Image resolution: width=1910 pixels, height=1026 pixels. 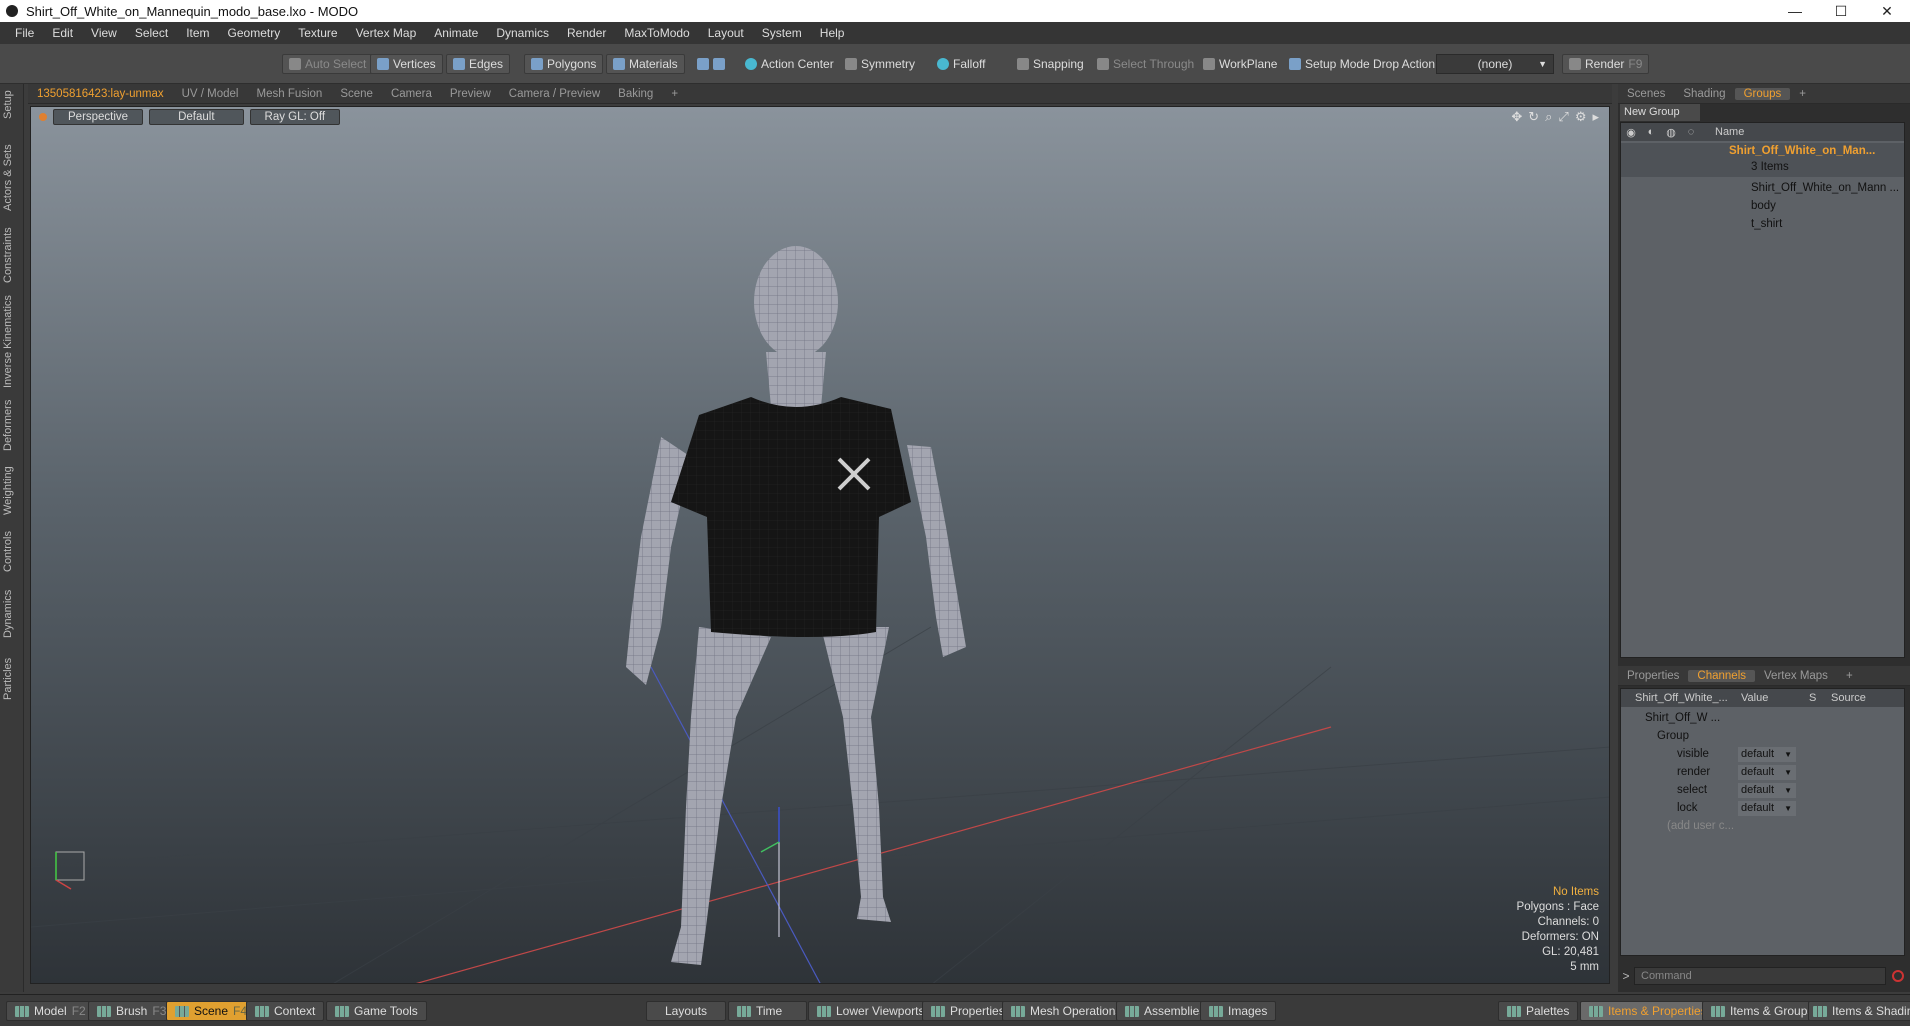 I want to click on tab-scenes: Scenes, so click(x=1646, y=94).